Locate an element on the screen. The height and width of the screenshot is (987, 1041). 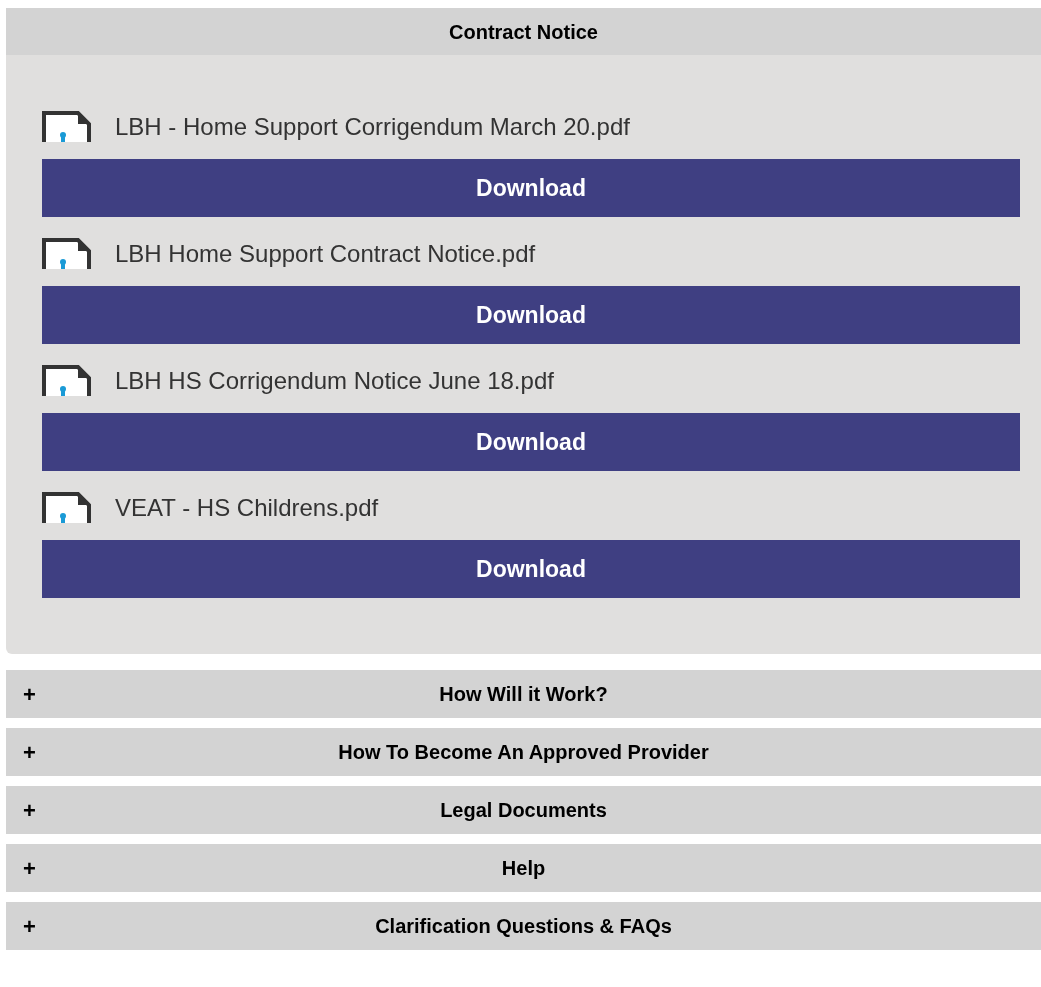
accordion-header: + Help is located at coordinates (523, 868).